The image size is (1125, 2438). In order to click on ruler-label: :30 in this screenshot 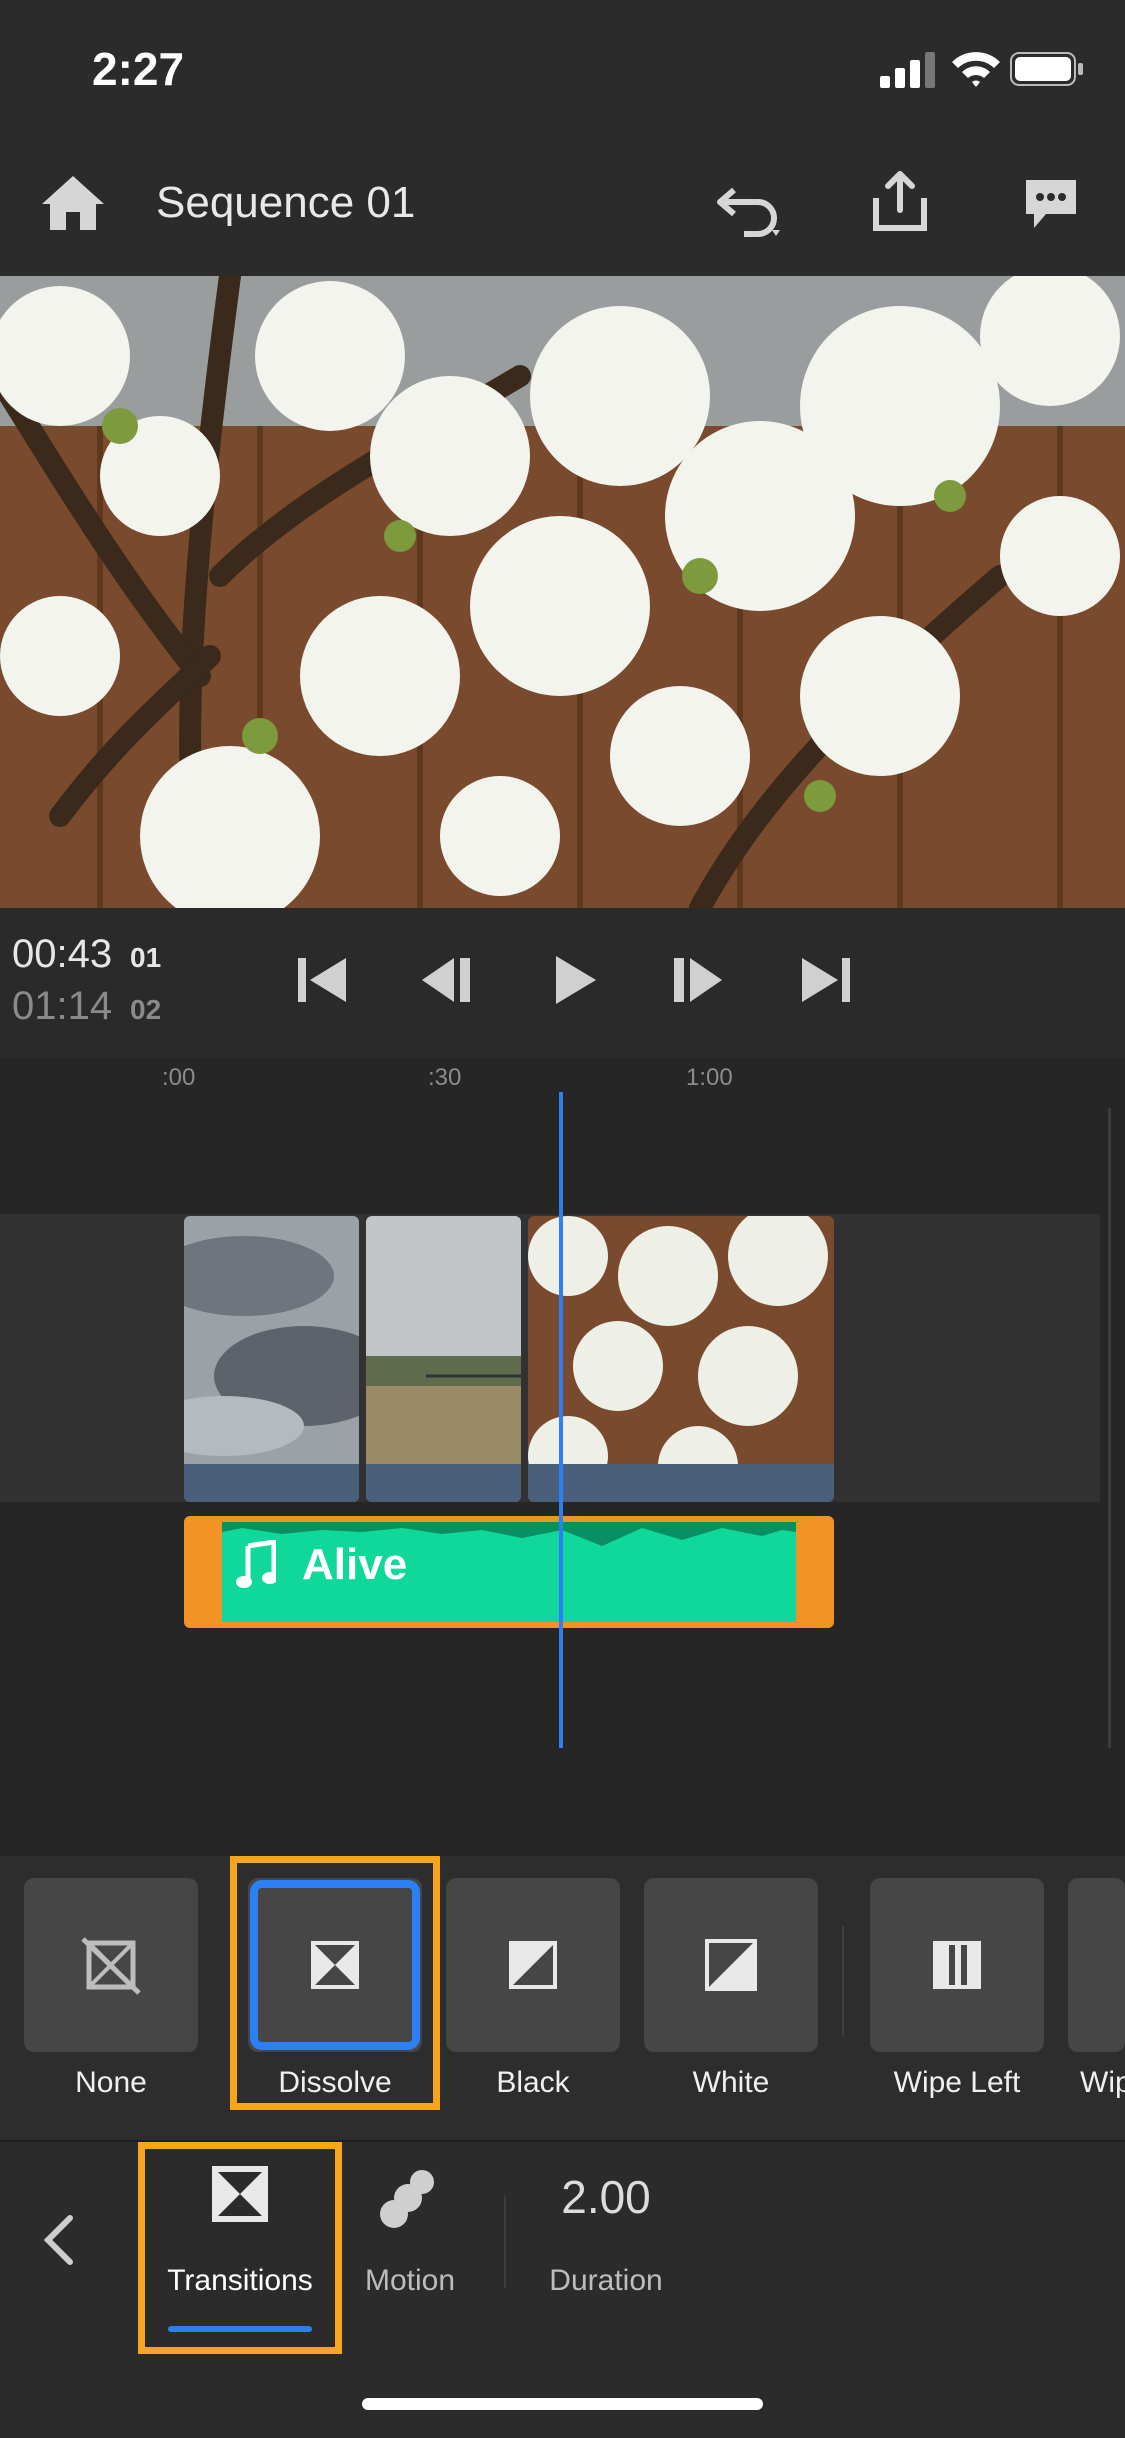, I will do `click(445, 1077)`.